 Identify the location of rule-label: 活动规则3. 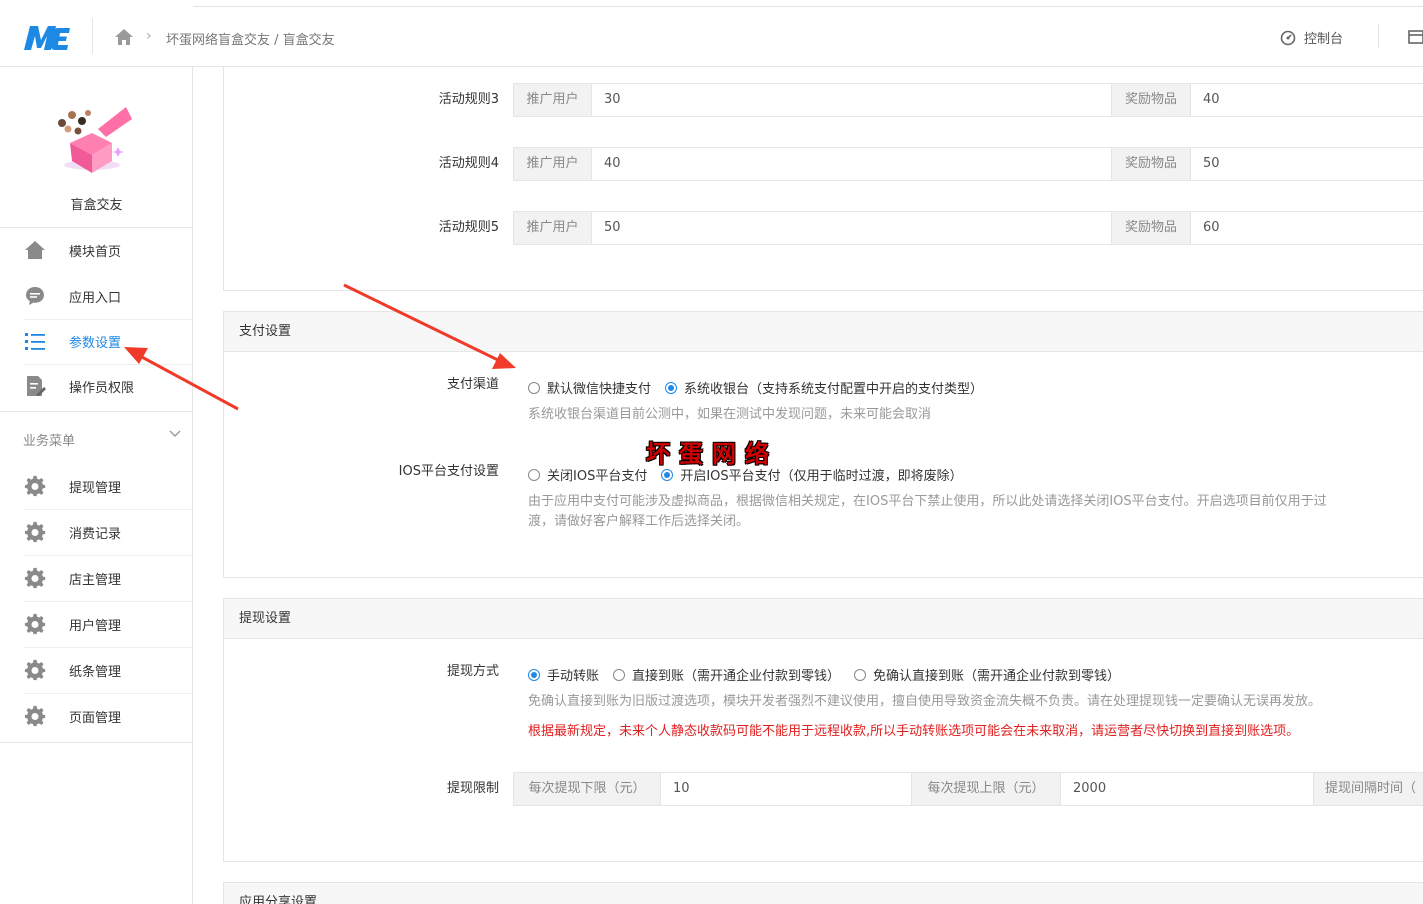
(468, 99).